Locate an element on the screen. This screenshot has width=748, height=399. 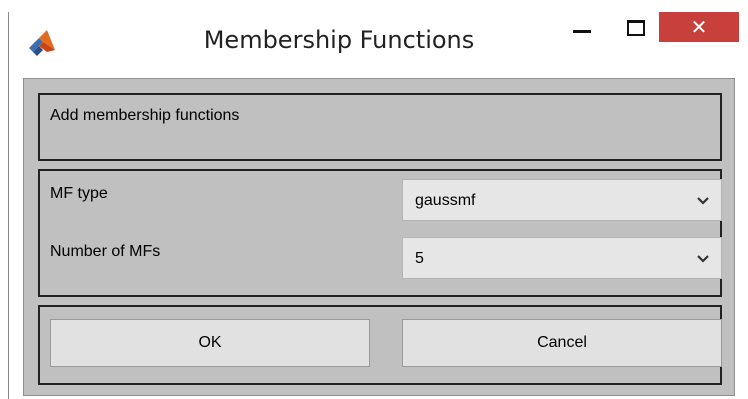
num-mfs-label: Number of MFs is located at coordinates (105, 251).